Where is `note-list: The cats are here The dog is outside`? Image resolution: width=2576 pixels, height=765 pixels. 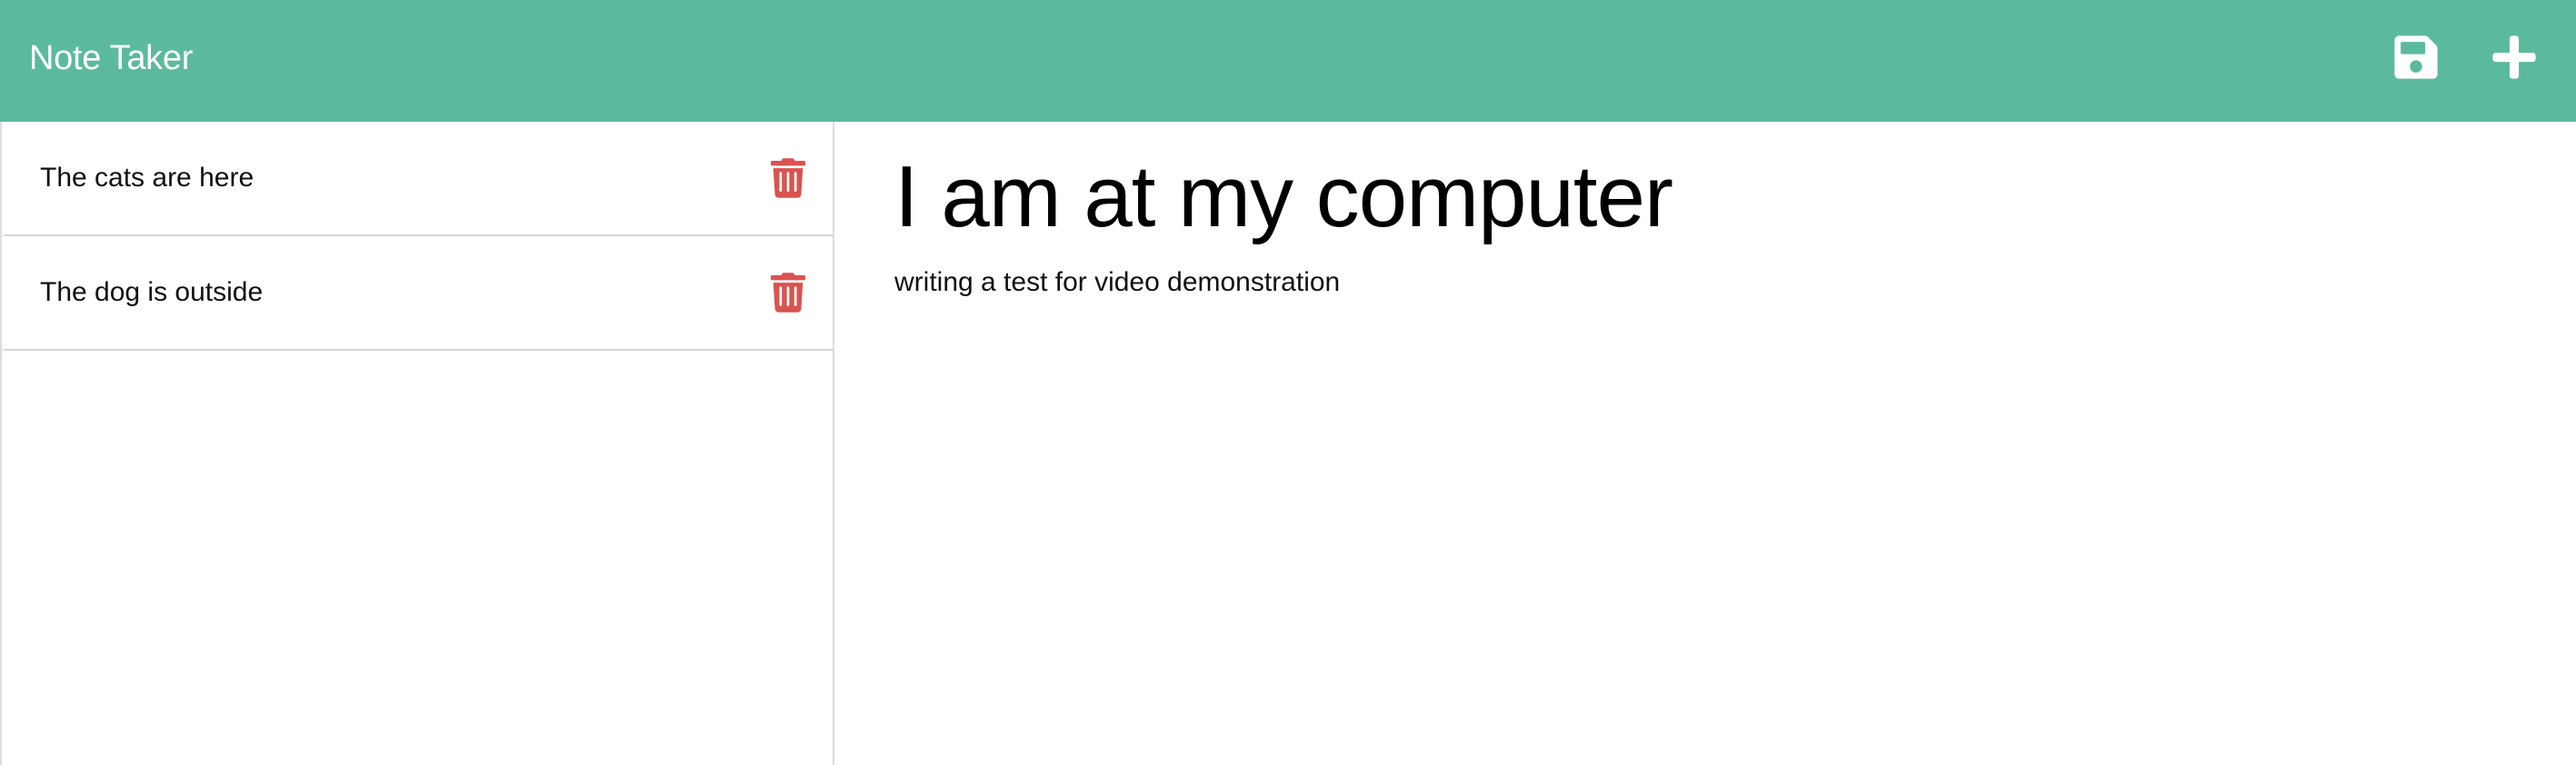 note-list: The cats are here The dog is outside is located at coordinates (419, 237).